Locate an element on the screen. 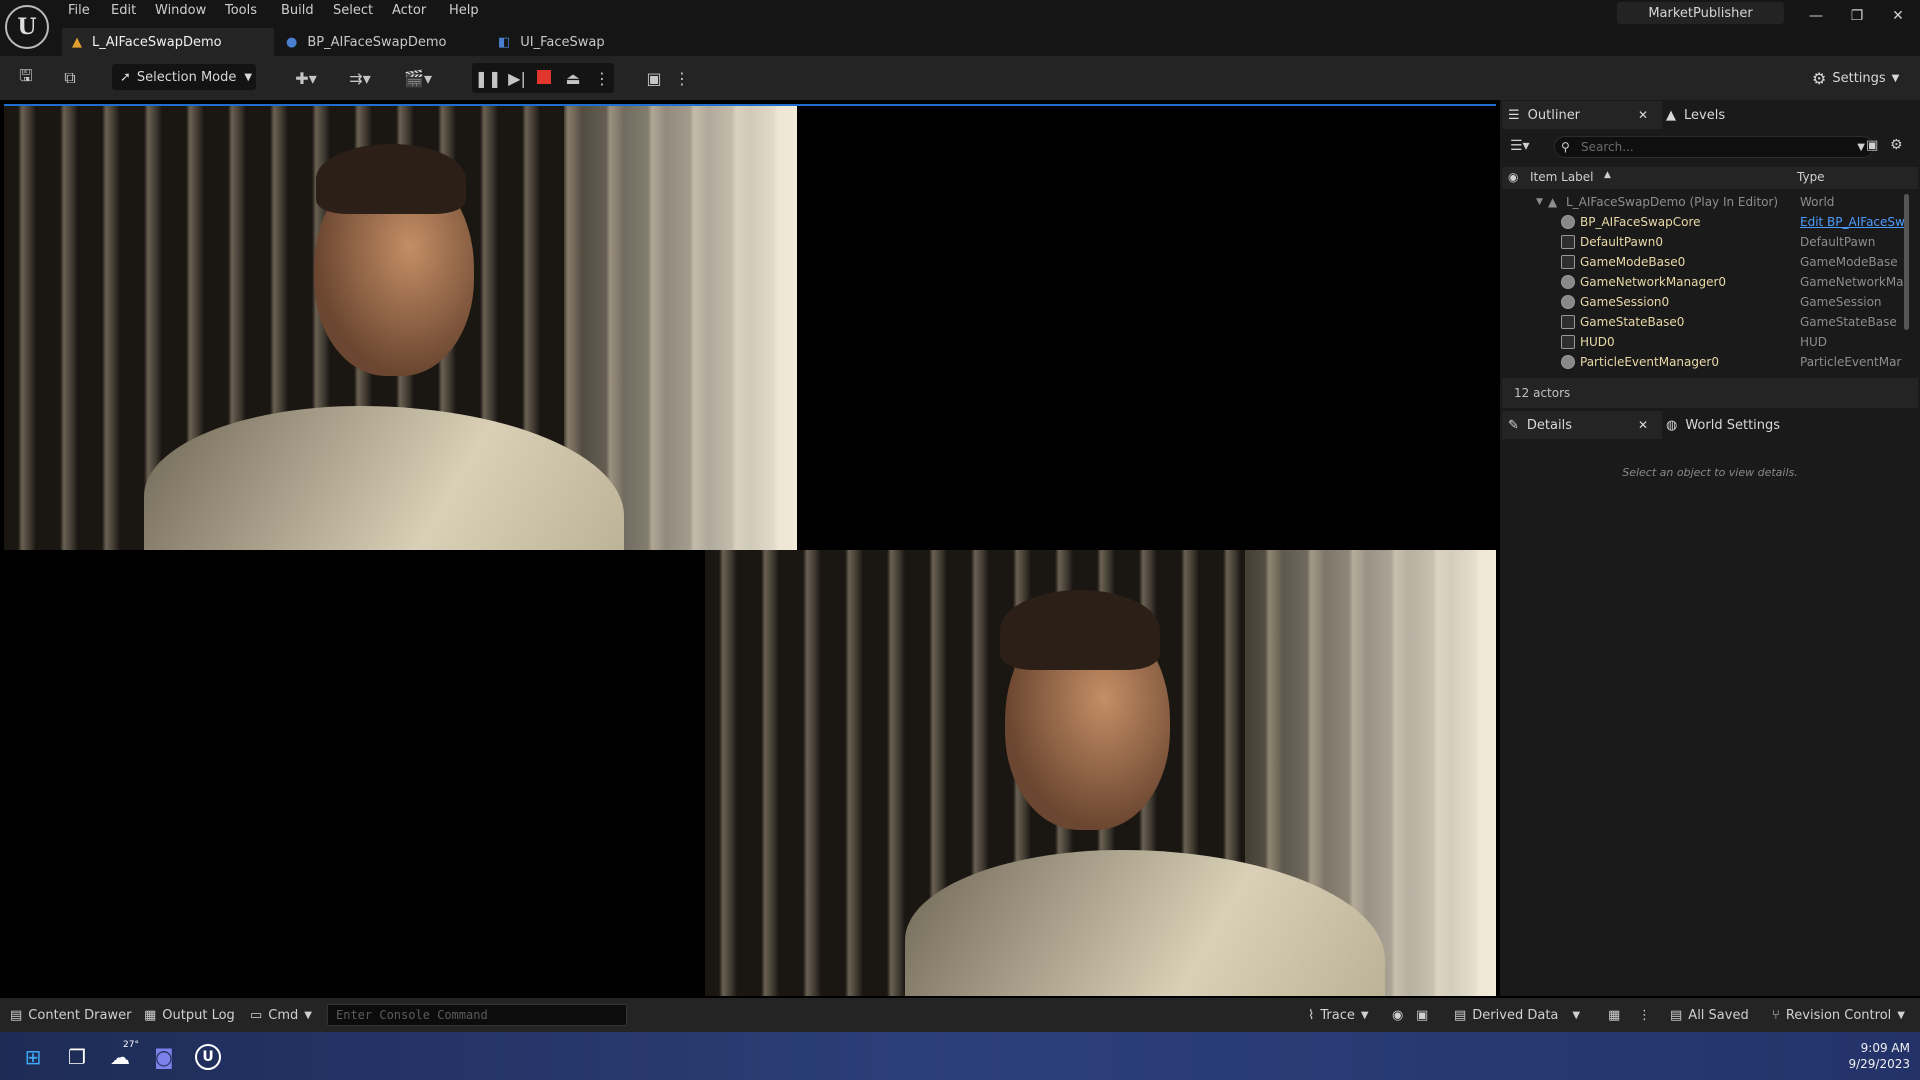 The height and width of the screenshot is (1080, 1920). outliner-row: BP_AIFaceSwapCore Edit BP_AIFaceSw is located at coordinates (1706, 222).